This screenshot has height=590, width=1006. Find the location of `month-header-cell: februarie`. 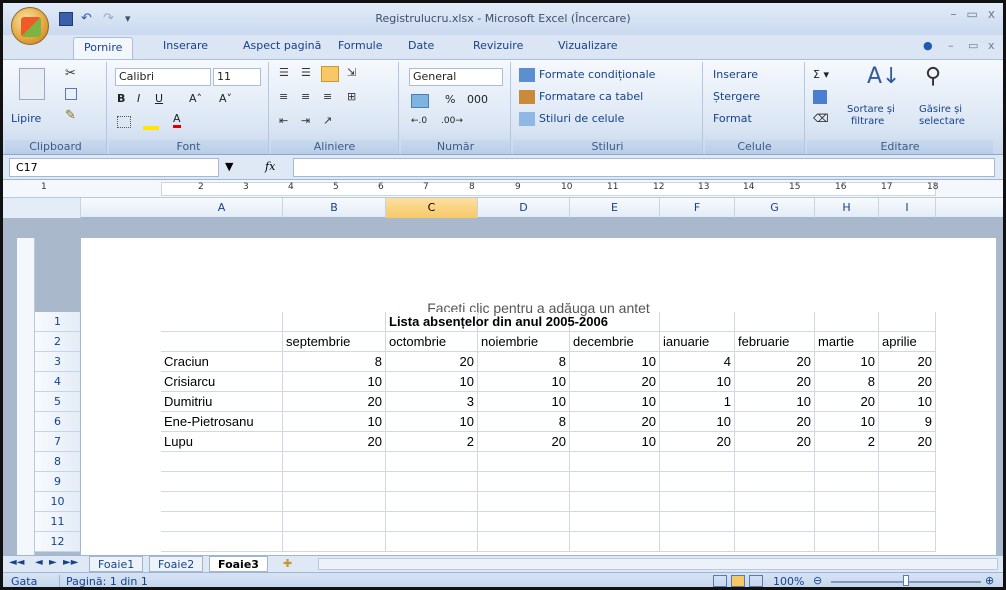

month-header-cell: februarie is located at coordinates (775, 342).